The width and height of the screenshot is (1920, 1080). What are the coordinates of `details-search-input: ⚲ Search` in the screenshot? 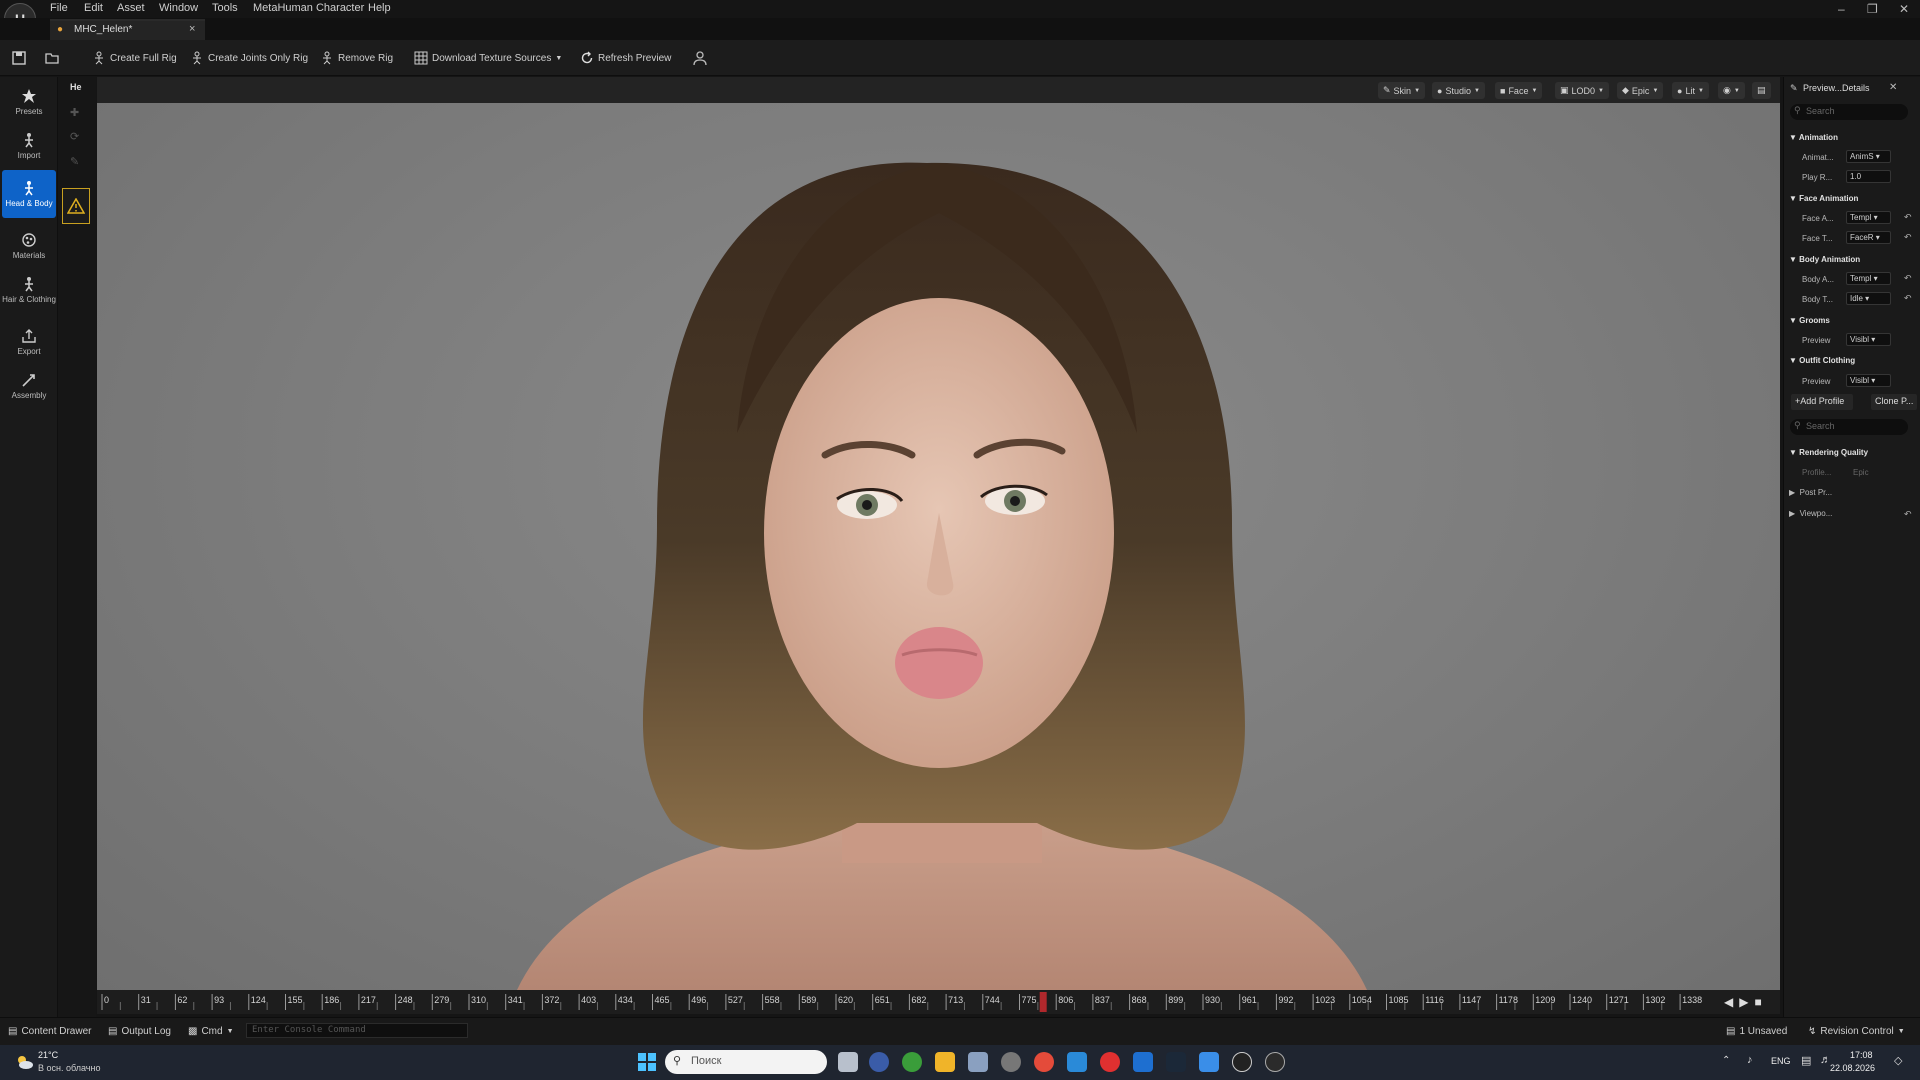 It's located at (1849, 112).